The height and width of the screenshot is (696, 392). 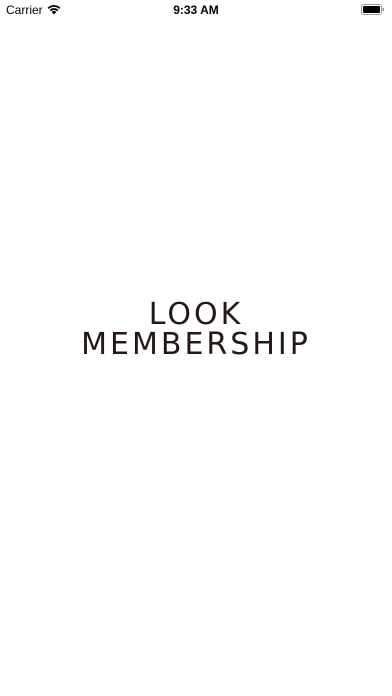 I want to click on logo-line-membership: MEMBERSHIP, so click(x=196, y=344).